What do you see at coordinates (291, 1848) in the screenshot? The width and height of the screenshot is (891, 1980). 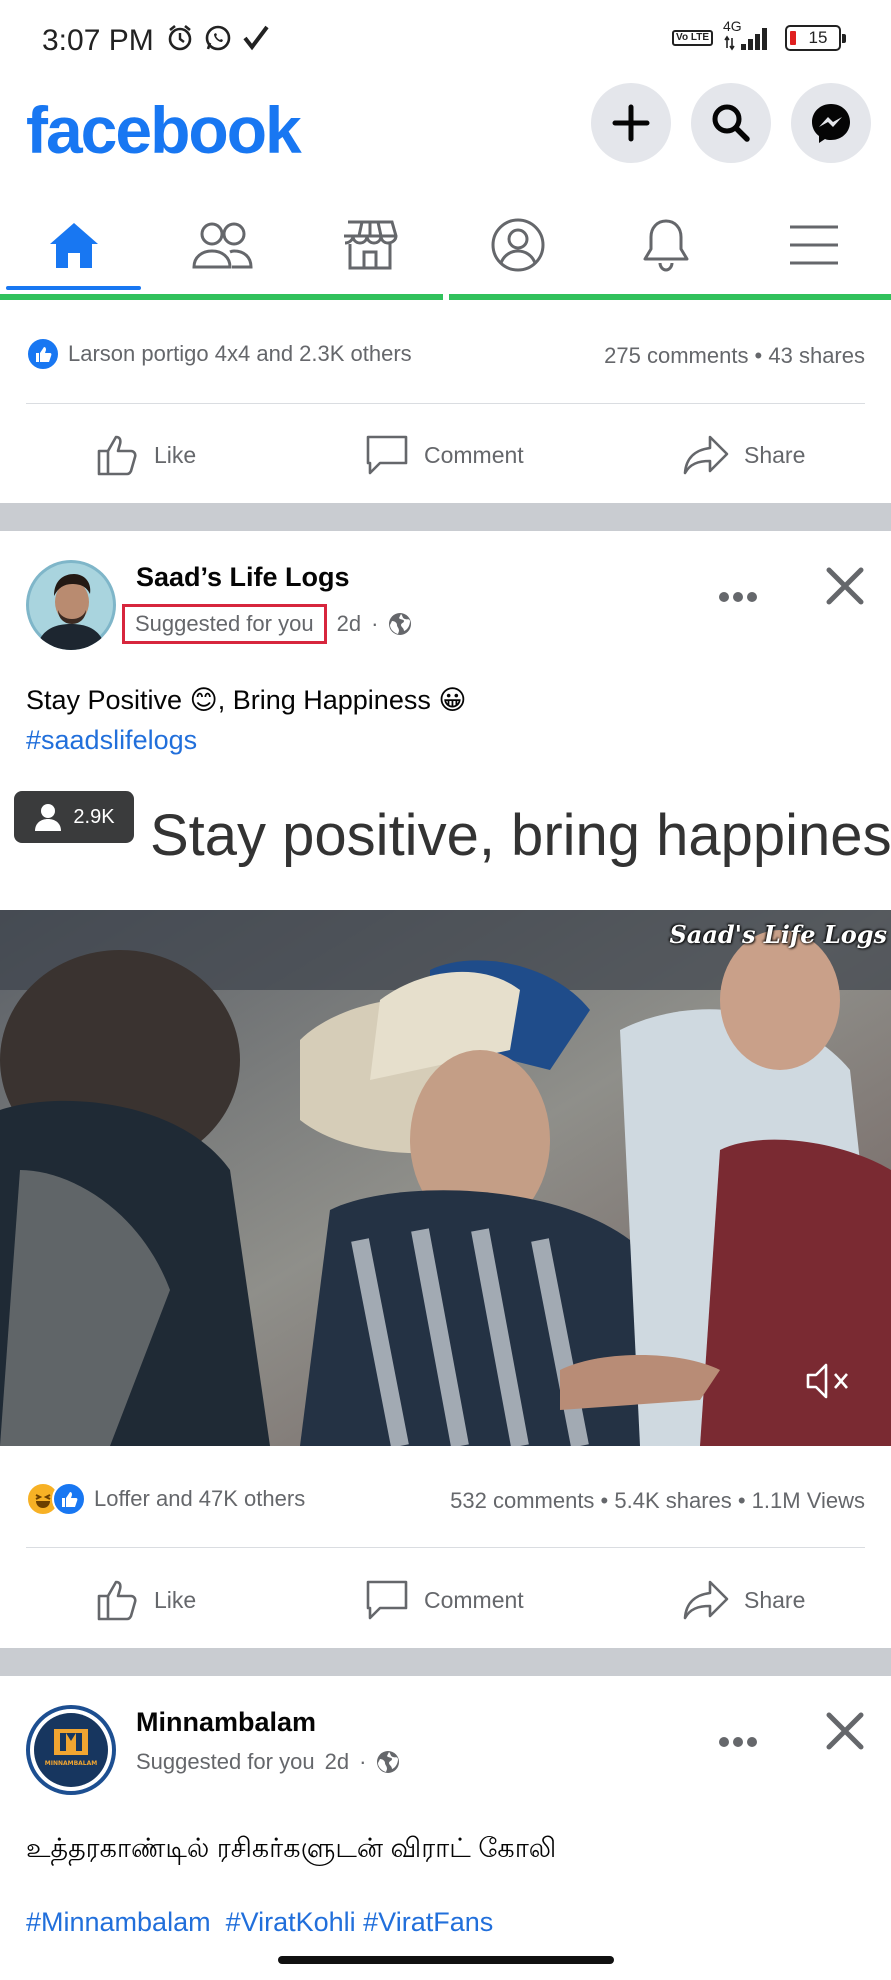 I see `post-text: உத்தரகாண்டில் ரசிகர்களுடன் விராட் கோலி` at bounding box center [291, 1848].